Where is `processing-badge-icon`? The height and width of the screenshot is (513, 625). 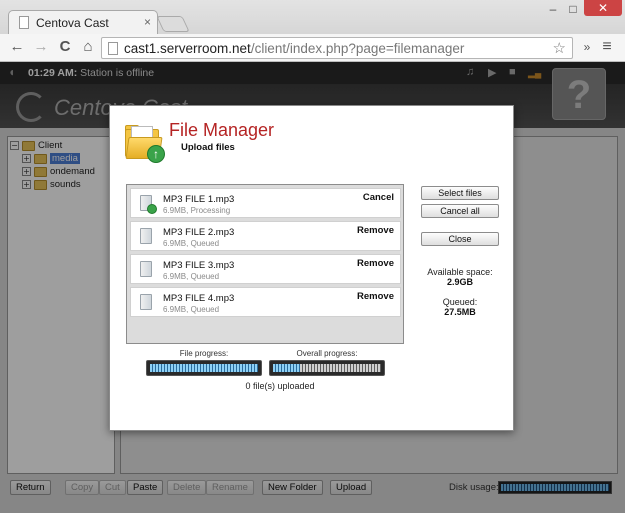 processing-badge-icon is located at coordinates (152, 209).